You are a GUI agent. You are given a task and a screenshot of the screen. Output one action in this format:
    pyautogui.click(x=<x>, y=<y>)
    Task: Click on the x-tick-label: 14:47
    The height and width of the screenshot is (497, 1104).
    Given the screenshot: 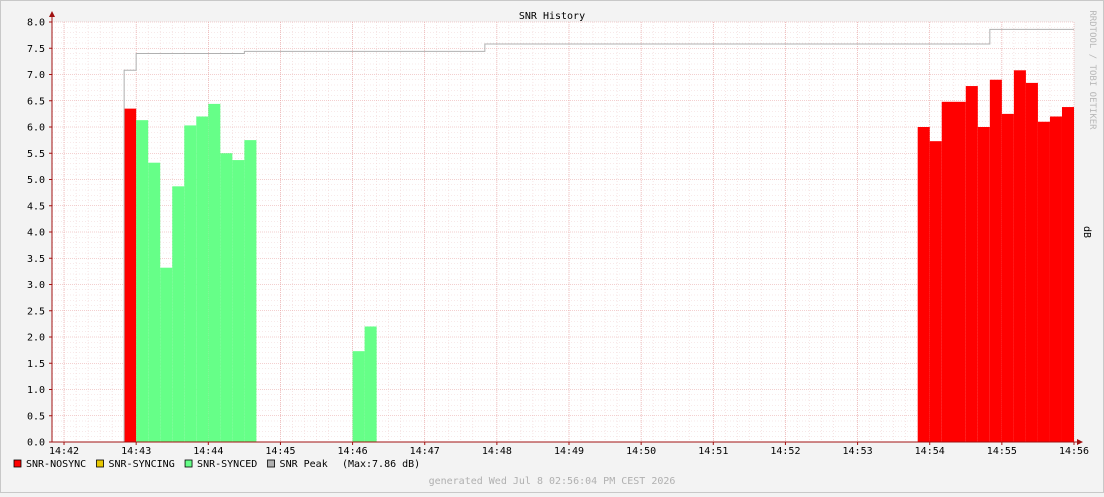 What is the action you would take?
    pyautogui.click(x=425, y=451)
    